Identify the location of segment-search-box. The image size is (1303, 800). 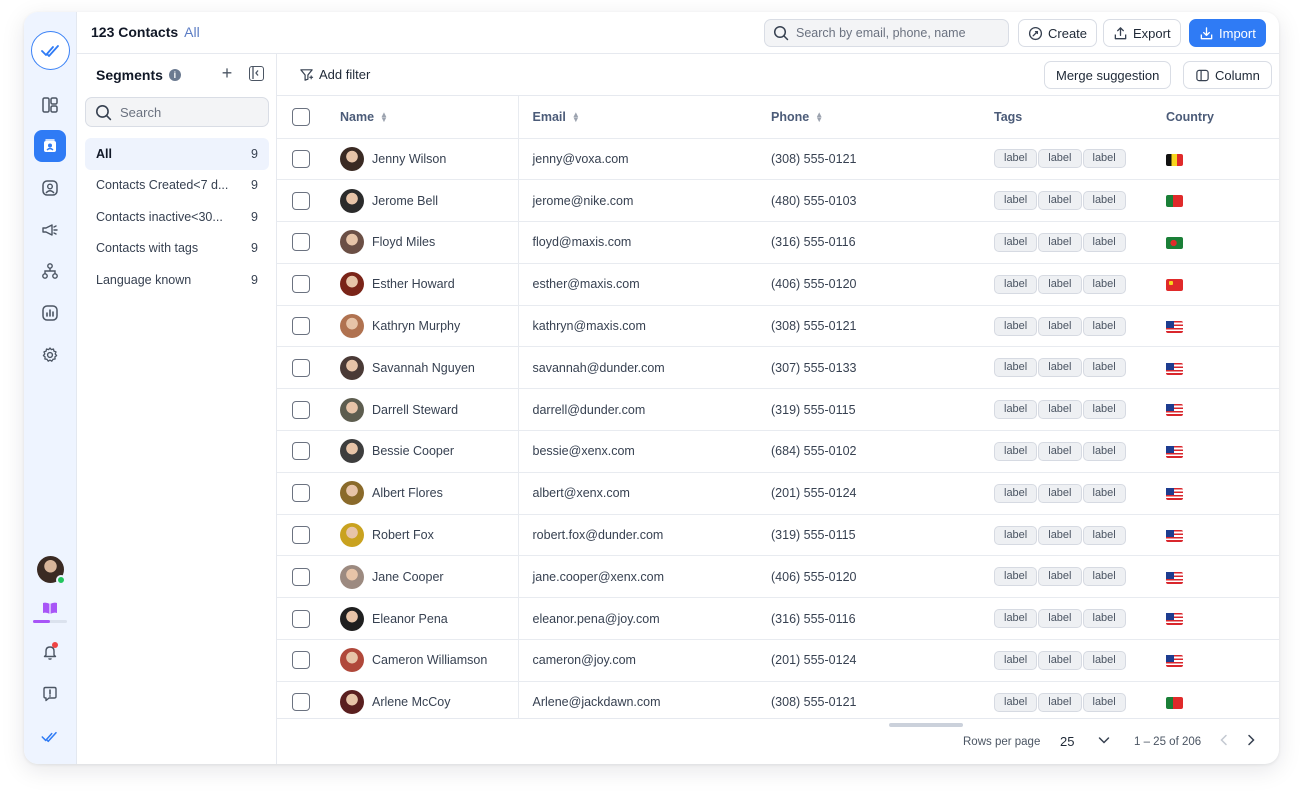
(177, 112).